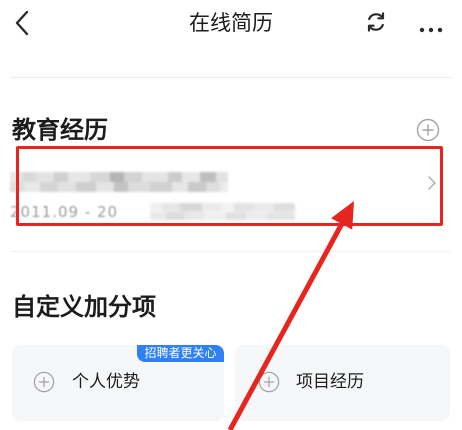 This screenshot has height=430, width=462. What do you see at coordinates (180, 353) in the screenshot?
I see `recruiter-interest-badge: 招聘者更关心` at bounding box center [180, 353].